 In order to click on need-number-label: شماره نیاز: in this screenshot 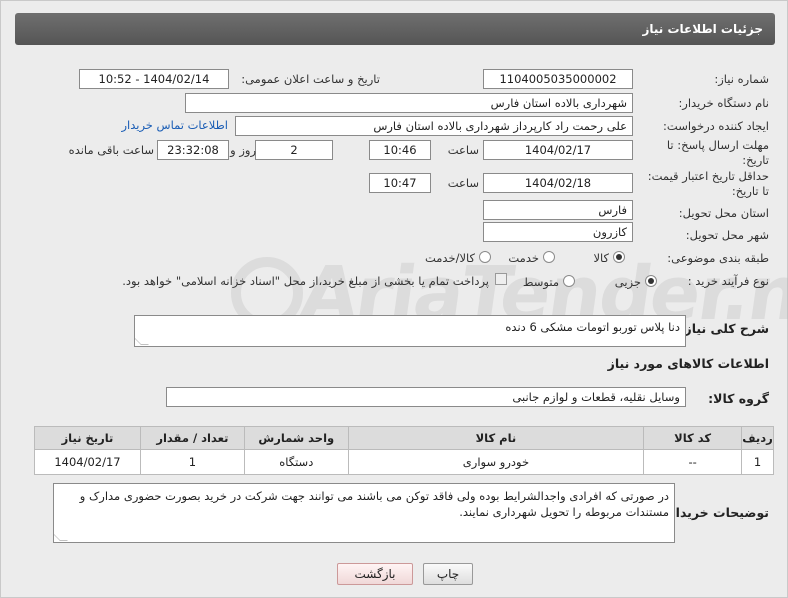, I will do `click(741, 79)`.